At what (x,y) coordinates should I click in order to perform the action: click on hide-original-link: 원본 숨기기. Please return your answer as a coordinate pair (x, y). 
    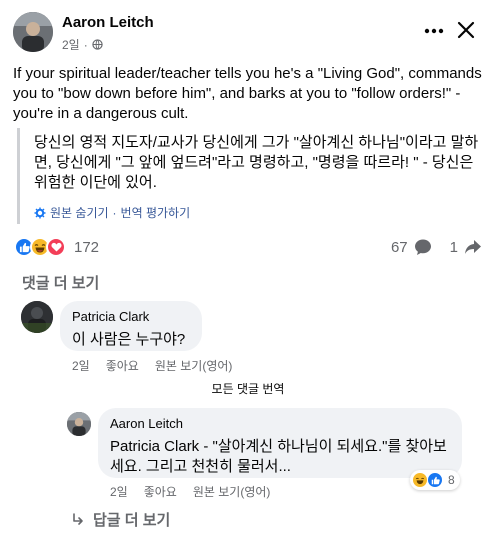
    Looking at the image, I should click on (79, 212).